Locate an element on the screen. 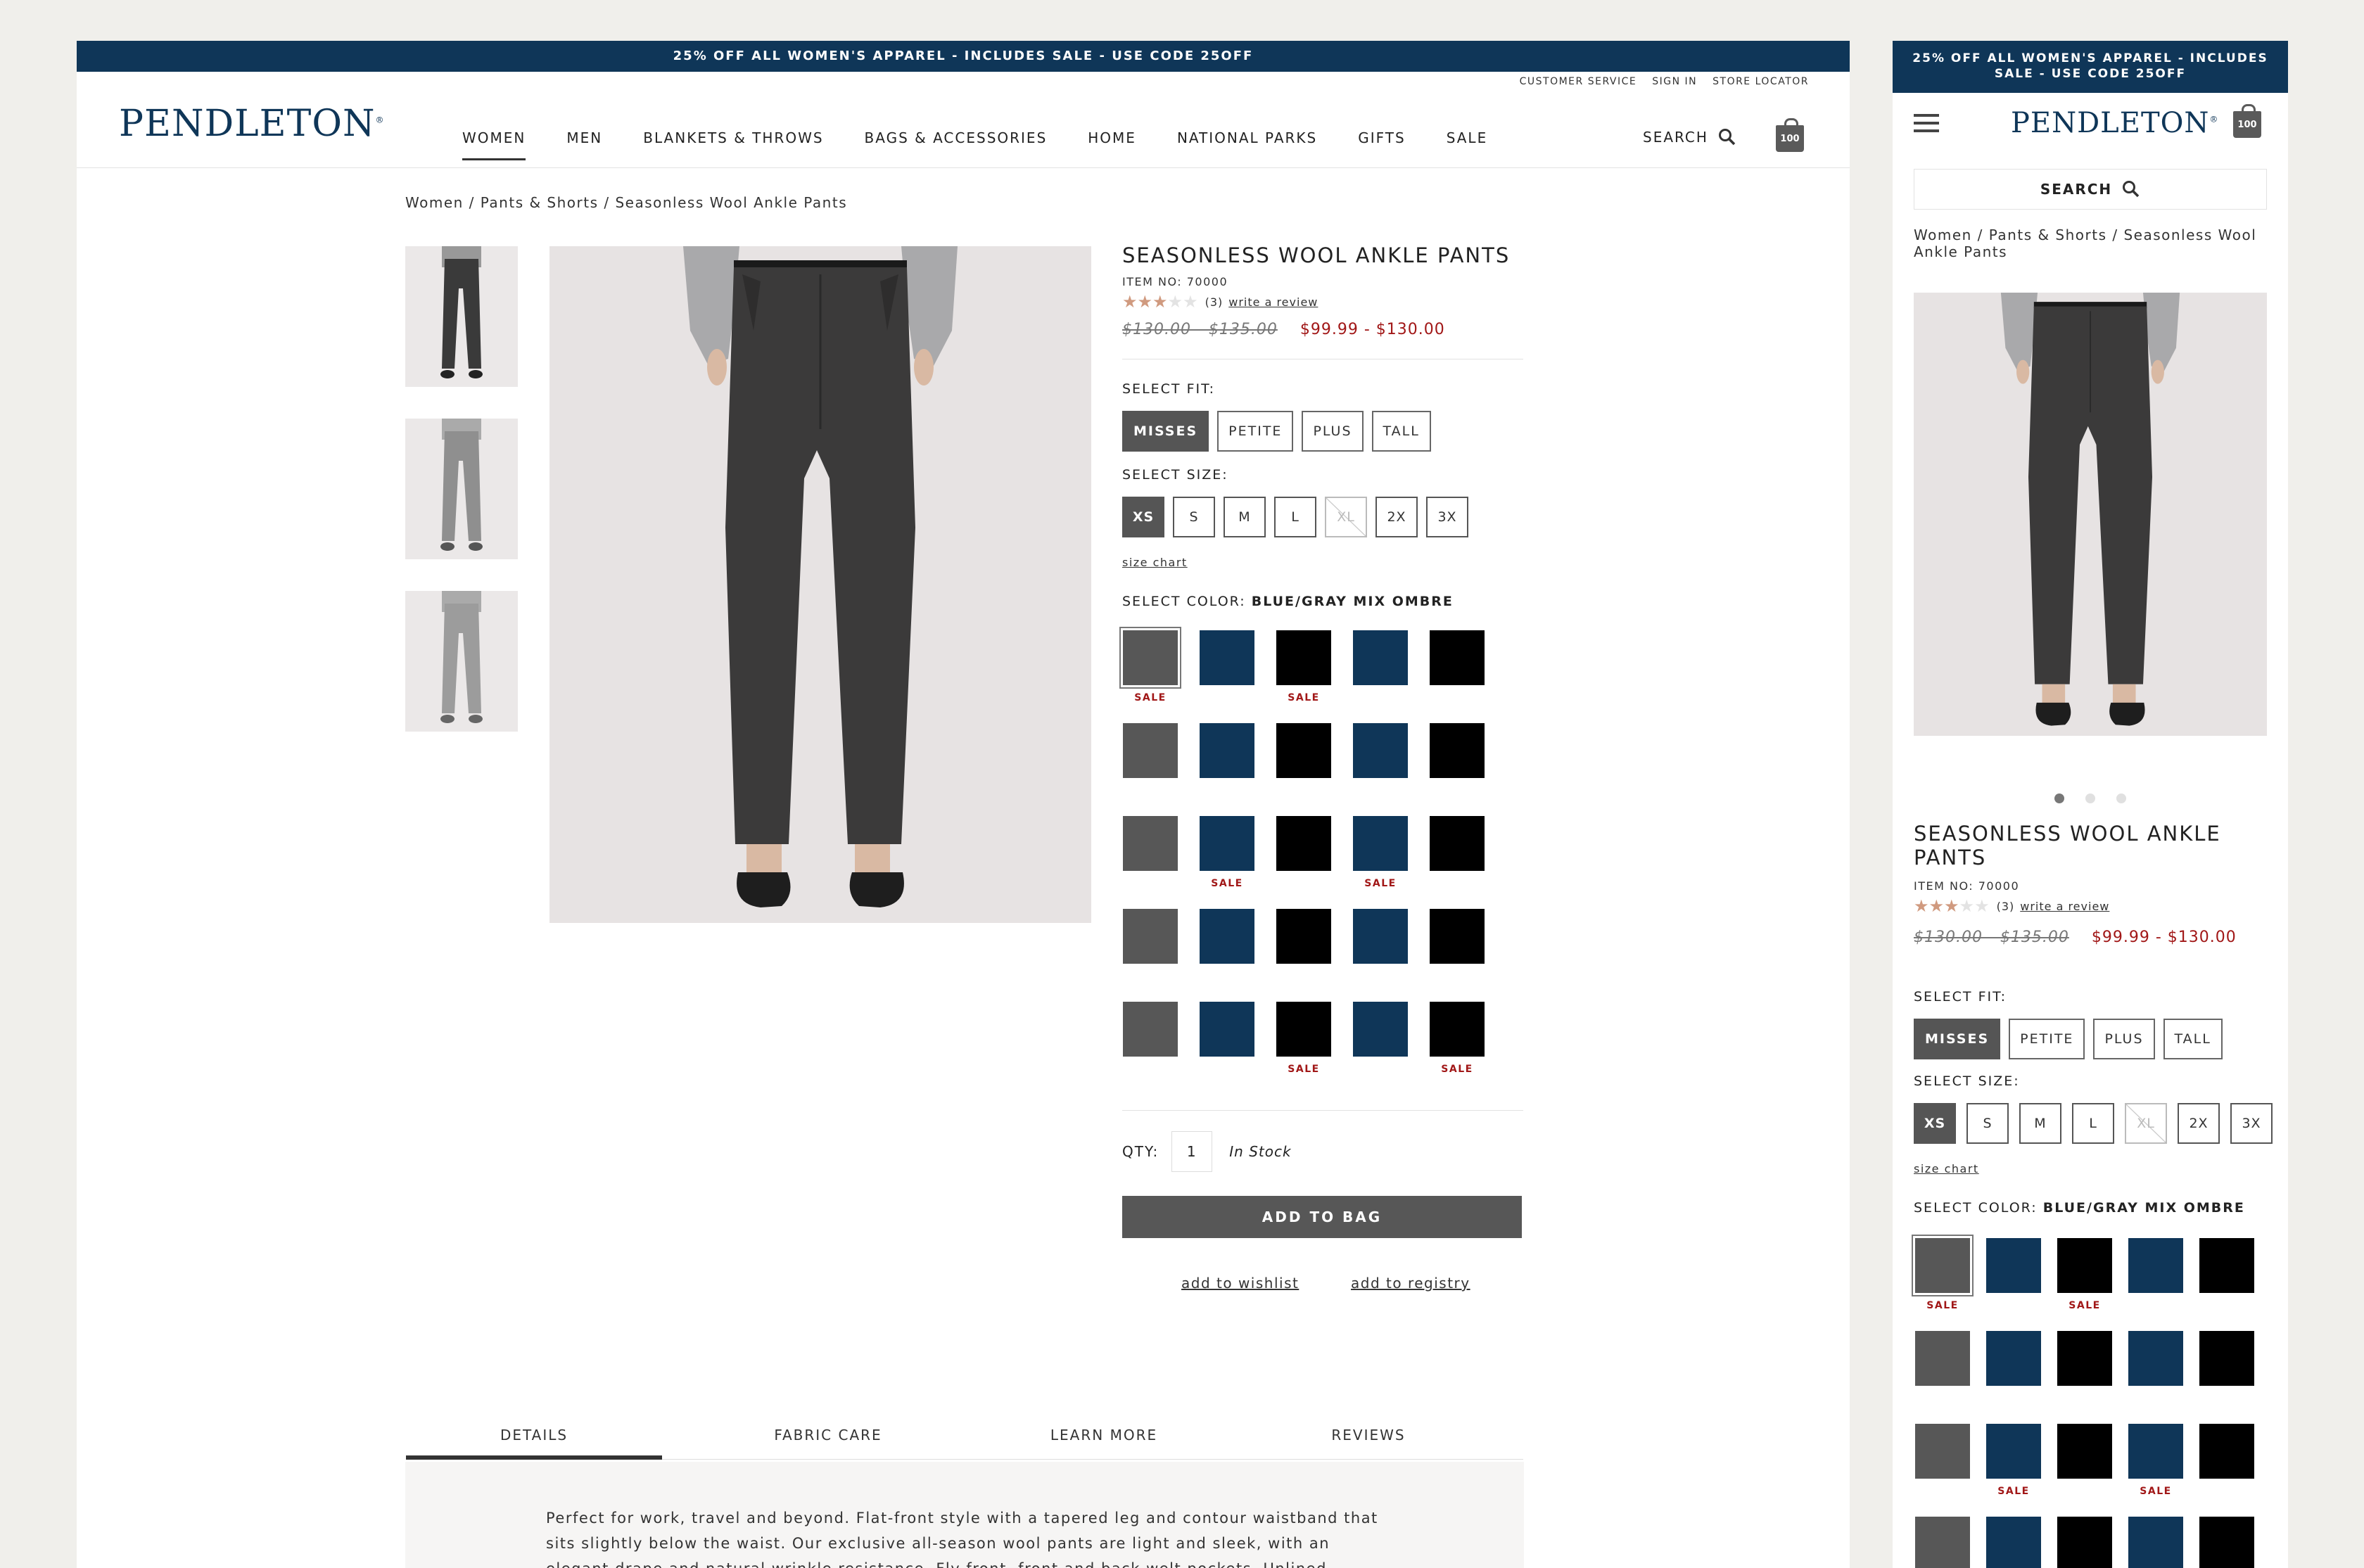 This screenshot has height=1568, width=2364. store-locator-link: STORE LOCATOR is located at coordinates (1761, 81).